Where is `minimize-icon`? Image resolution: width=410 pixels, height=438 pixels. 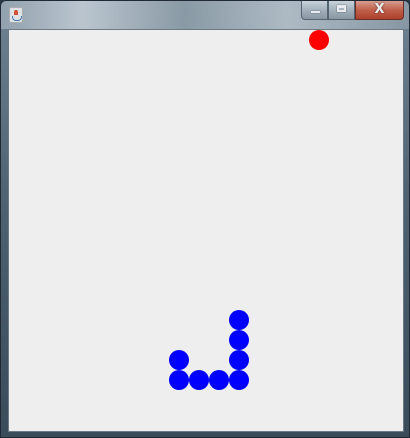 minimize-icon is located at coordinates (315, 12).